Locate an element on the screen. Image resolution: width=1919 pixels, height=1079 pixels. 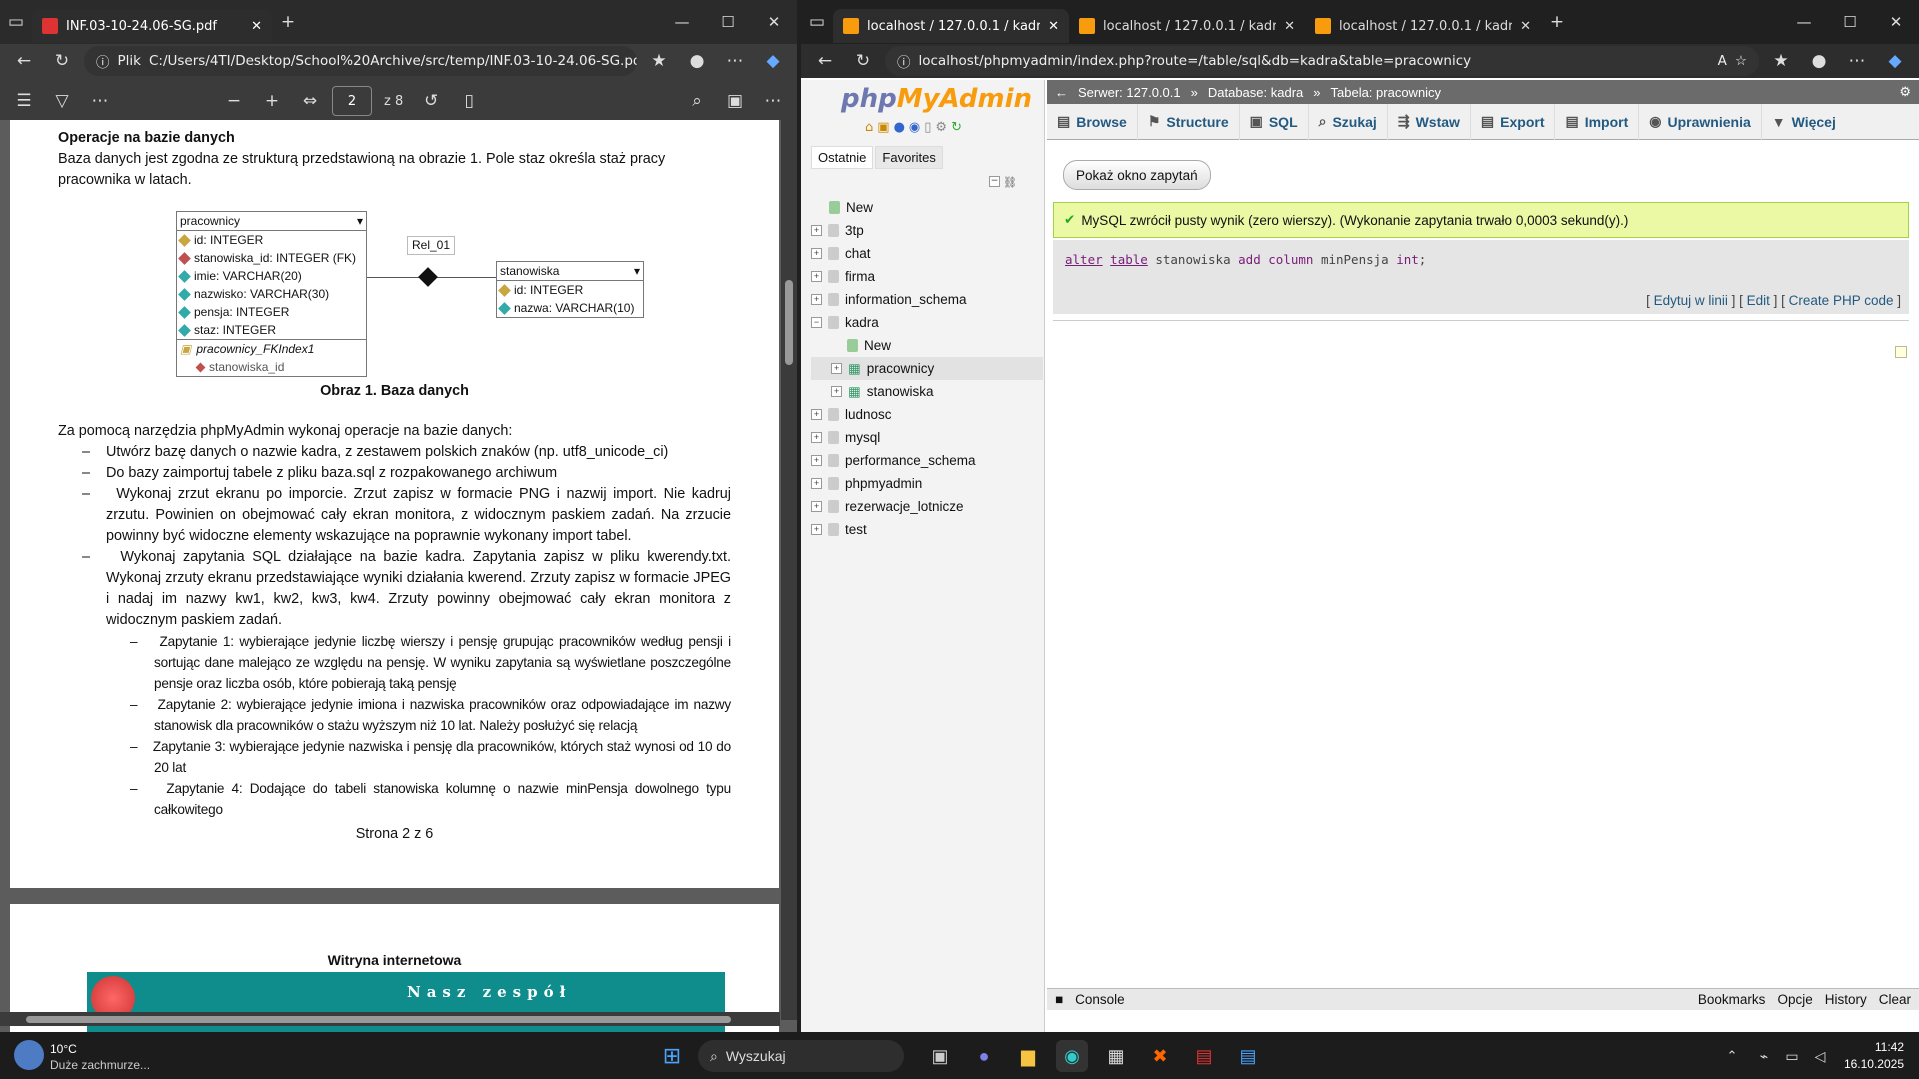
help-icon: ● is located at coordinates (899, 127).